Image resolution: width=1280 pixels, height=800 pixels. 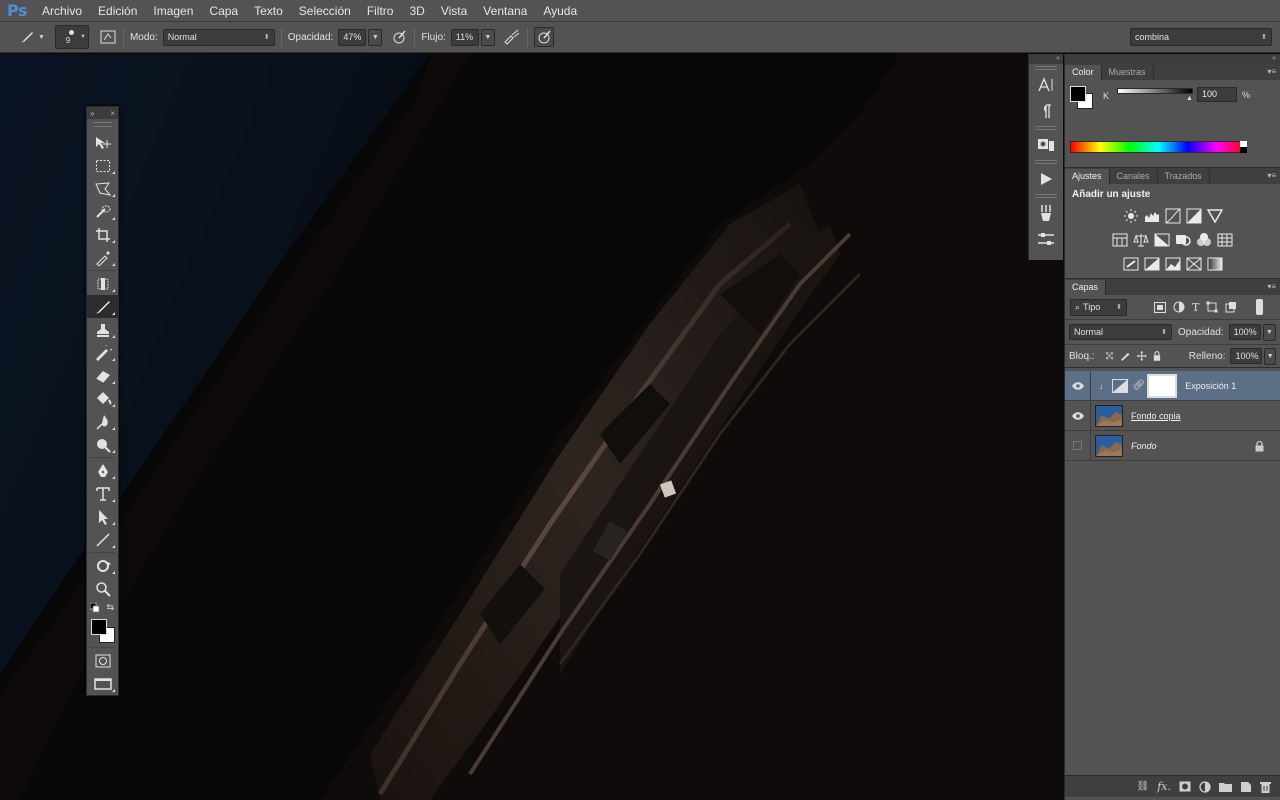 I want to click on close-icon: ×, so click(x=112, y=113).